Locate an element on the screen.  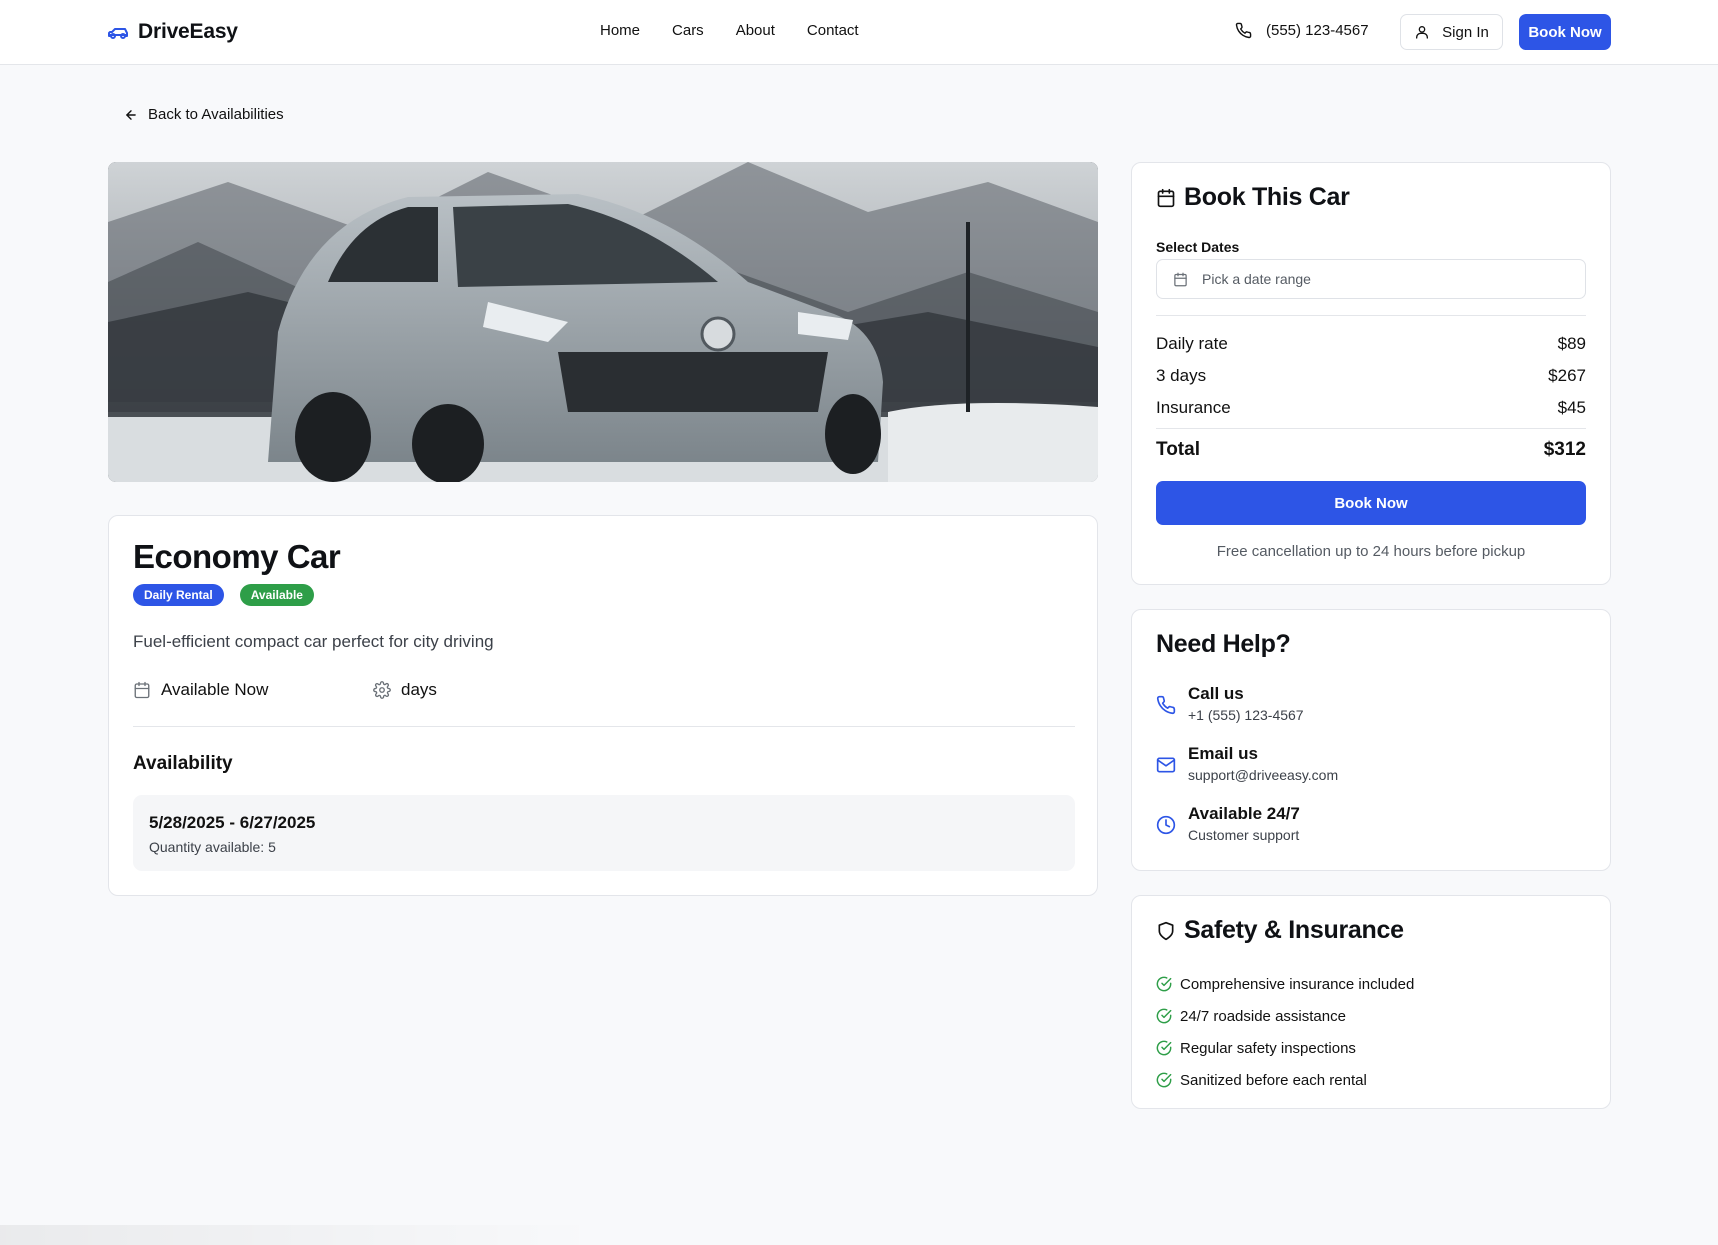
safety-item: Comprehensive insurance included is located at coordinates (1285, 984).